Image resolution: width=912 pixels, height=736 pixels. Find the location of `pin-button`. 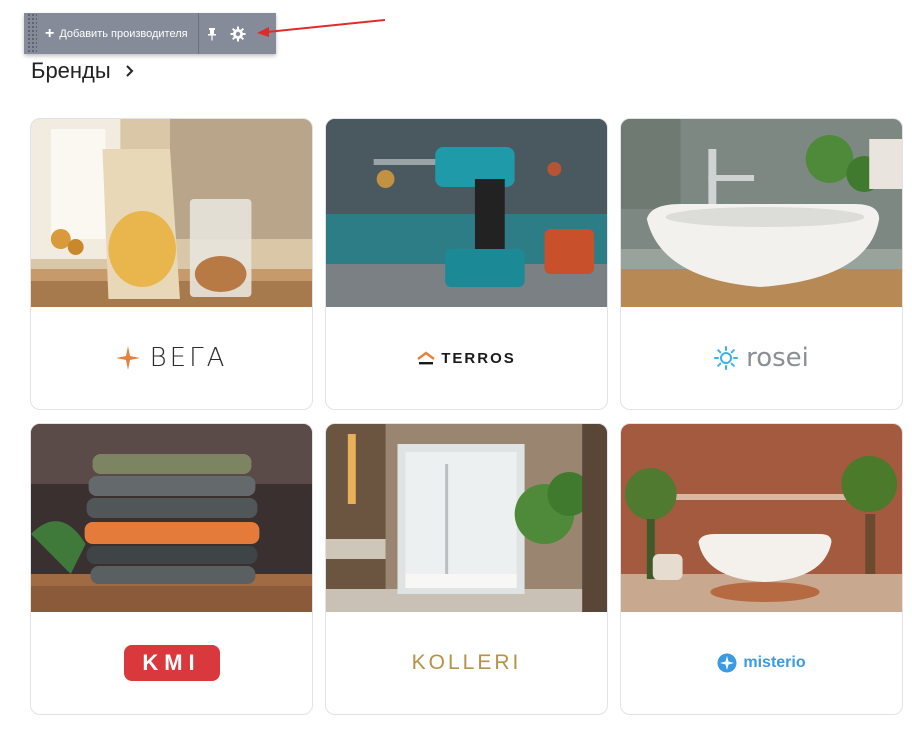

pin-button is located at coordinates (212, 33).